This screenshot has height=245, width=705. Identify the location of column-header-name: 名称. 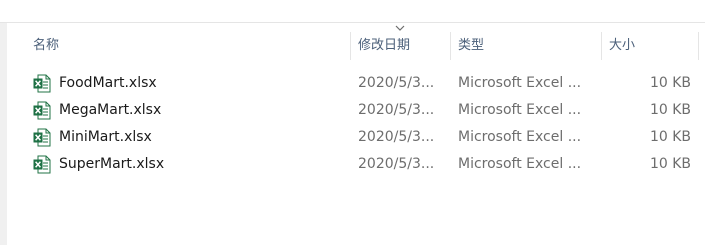
(183, 46).